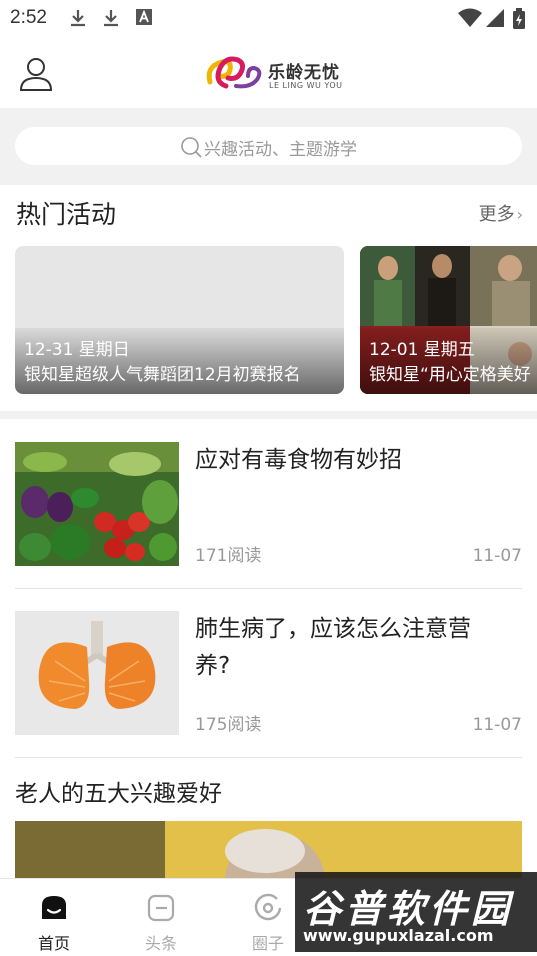  I want to click on card-date: 12-31 星期日, so click(77, 350).